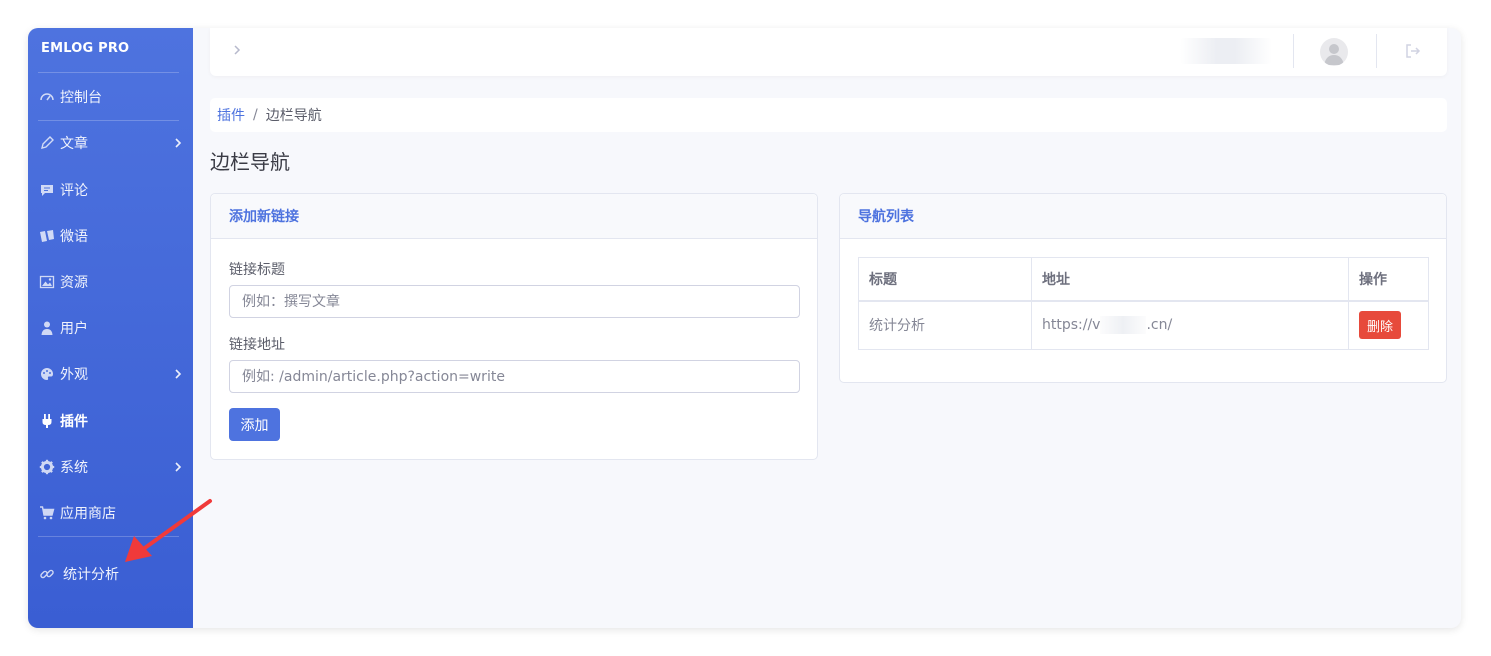 Image resolution: width=1491 pixels, height=656 pixels. Describe the element at coordinates (47, 467) in the screenshot. I see `gear-icon` at that location.